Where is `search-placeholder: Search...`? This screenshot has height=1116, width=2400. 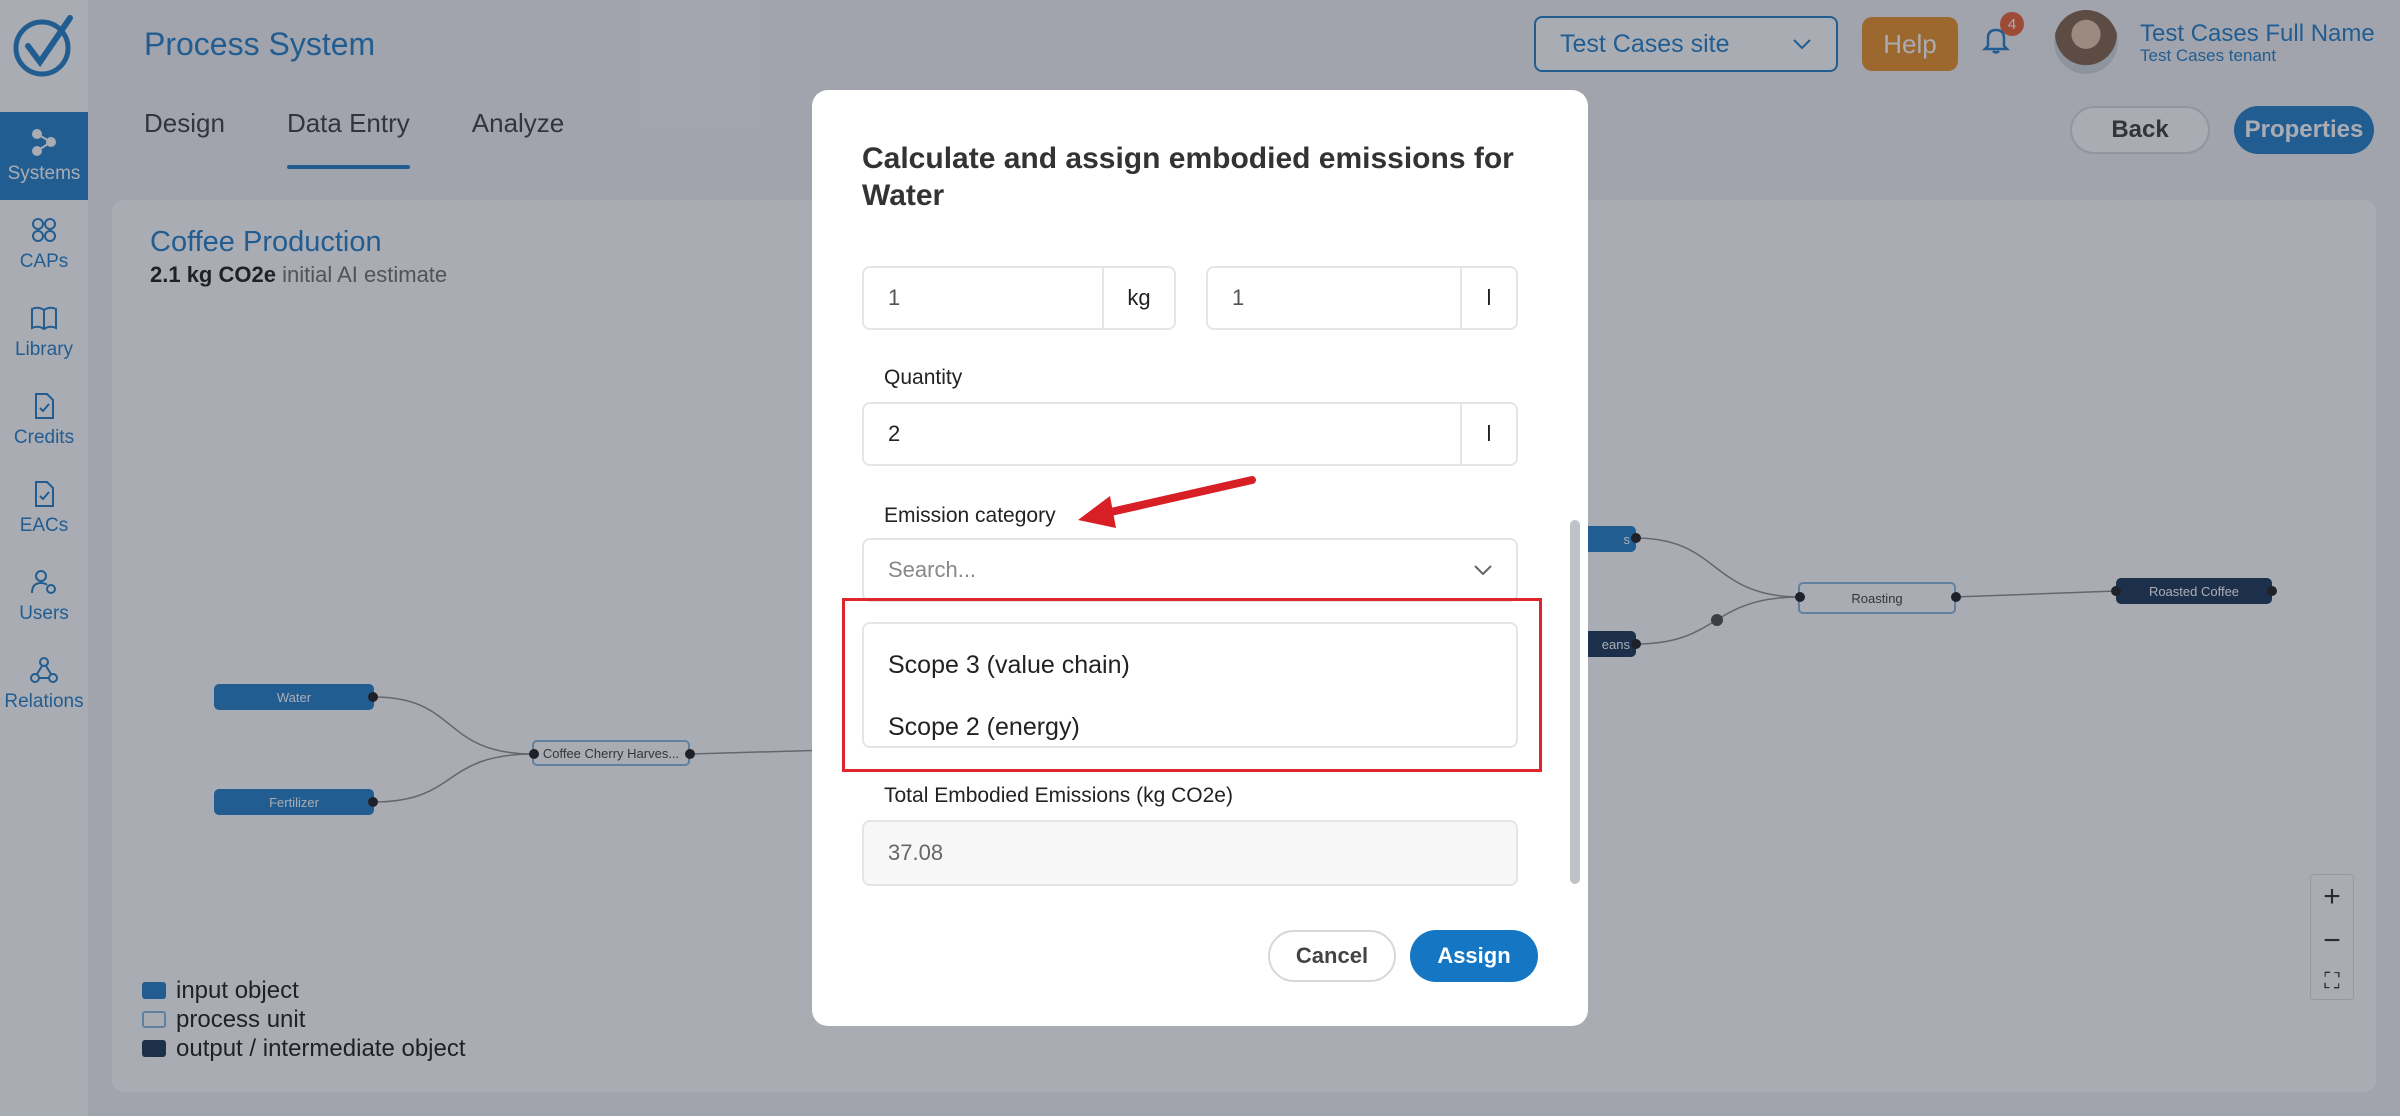
search-placeholder: Search... is located at coordinates (932, 569).